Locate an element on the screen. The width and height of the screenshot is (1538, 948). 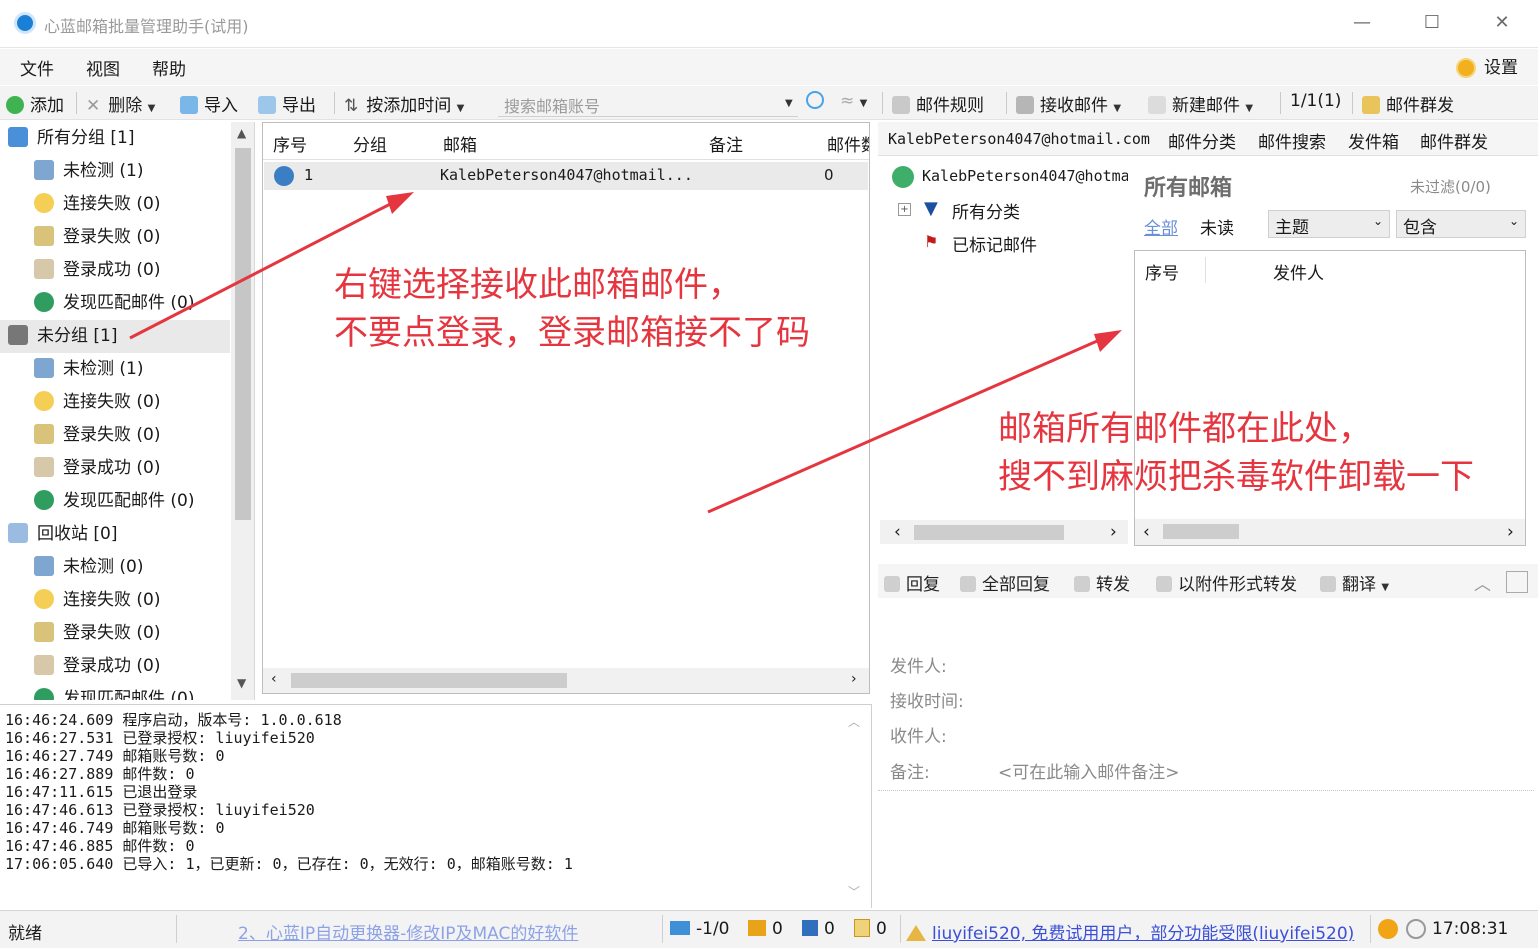
annotation-left-line1: 右键选择接收此邮箱邮件， is located at coordinates (538, 285).